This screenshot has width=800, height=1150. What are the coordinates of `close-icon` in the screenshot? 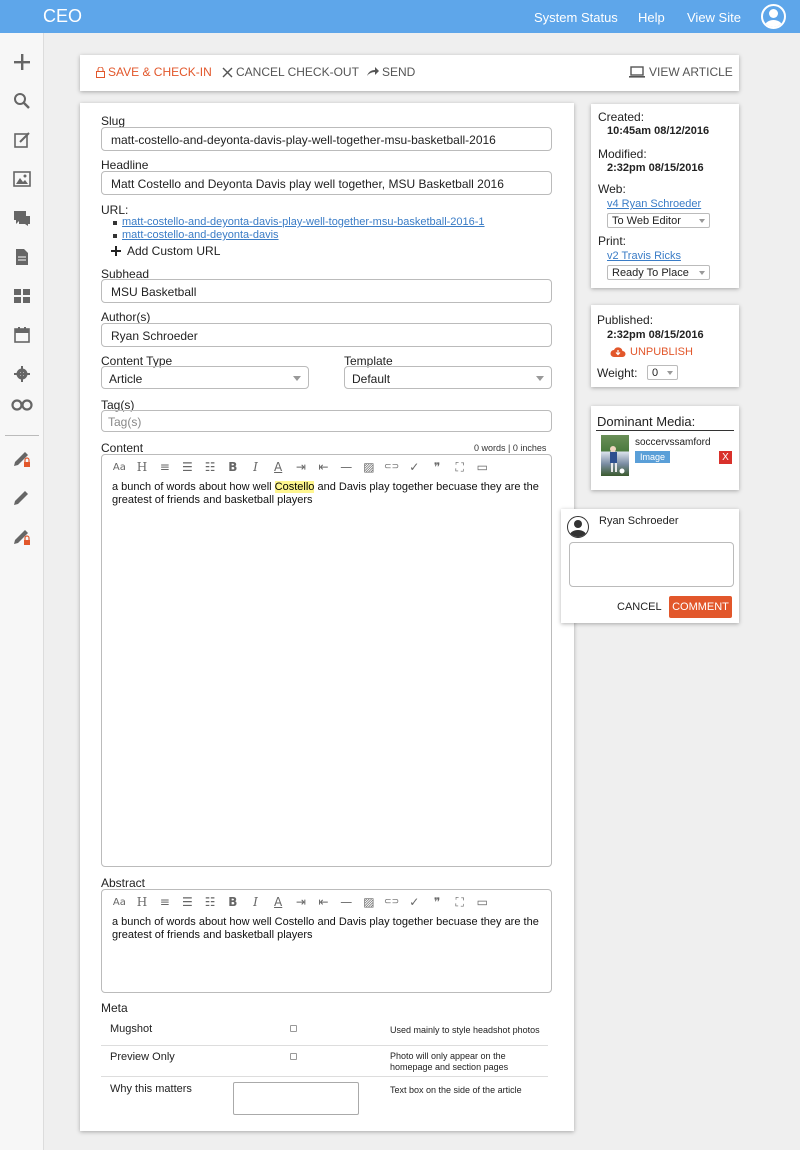 It's located at (227, 72).